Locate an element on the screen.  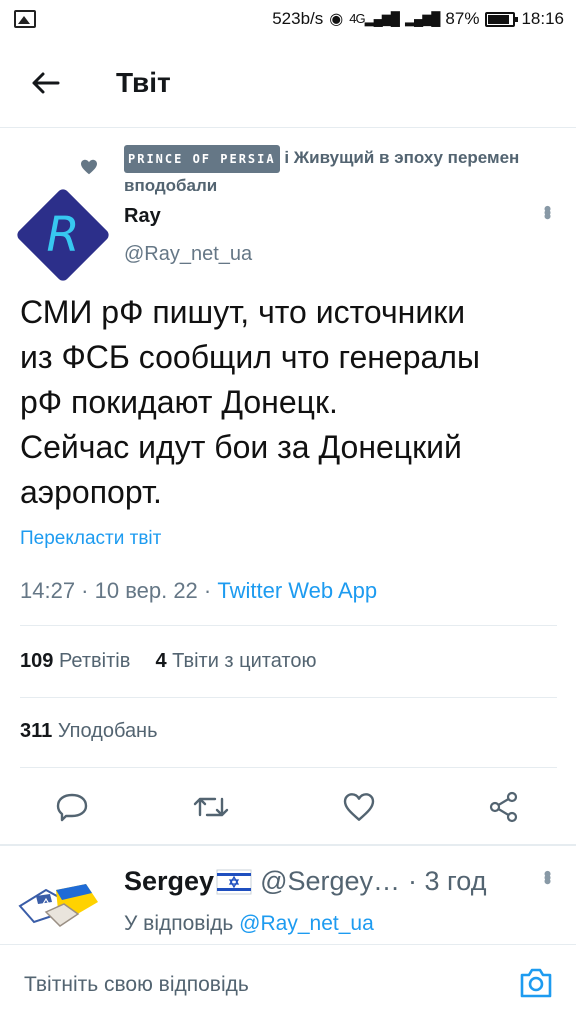
hotspot-icon: ◉ is located at coordinates (336, 19).